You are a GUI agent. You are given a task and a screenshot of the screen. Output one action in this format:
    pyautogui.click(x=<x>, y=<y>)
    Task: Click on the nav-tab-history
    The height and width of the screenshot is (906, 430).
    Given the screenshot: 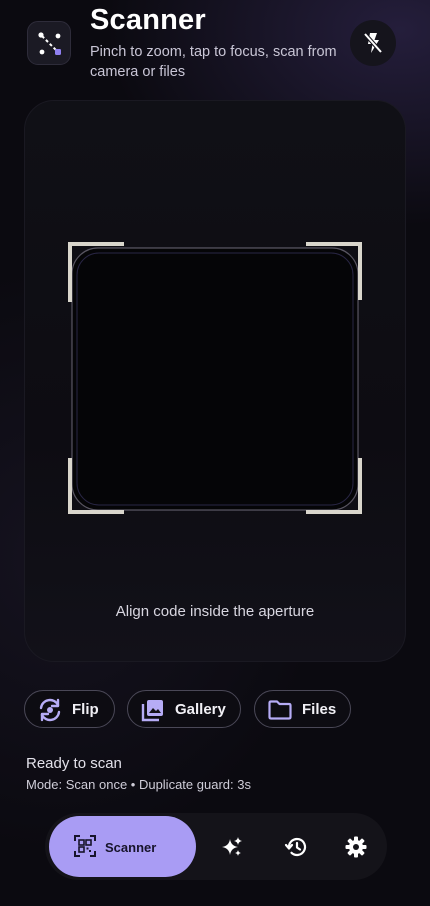 What is the action you would take?
    pyautogui.click(x=296, y=847)
    